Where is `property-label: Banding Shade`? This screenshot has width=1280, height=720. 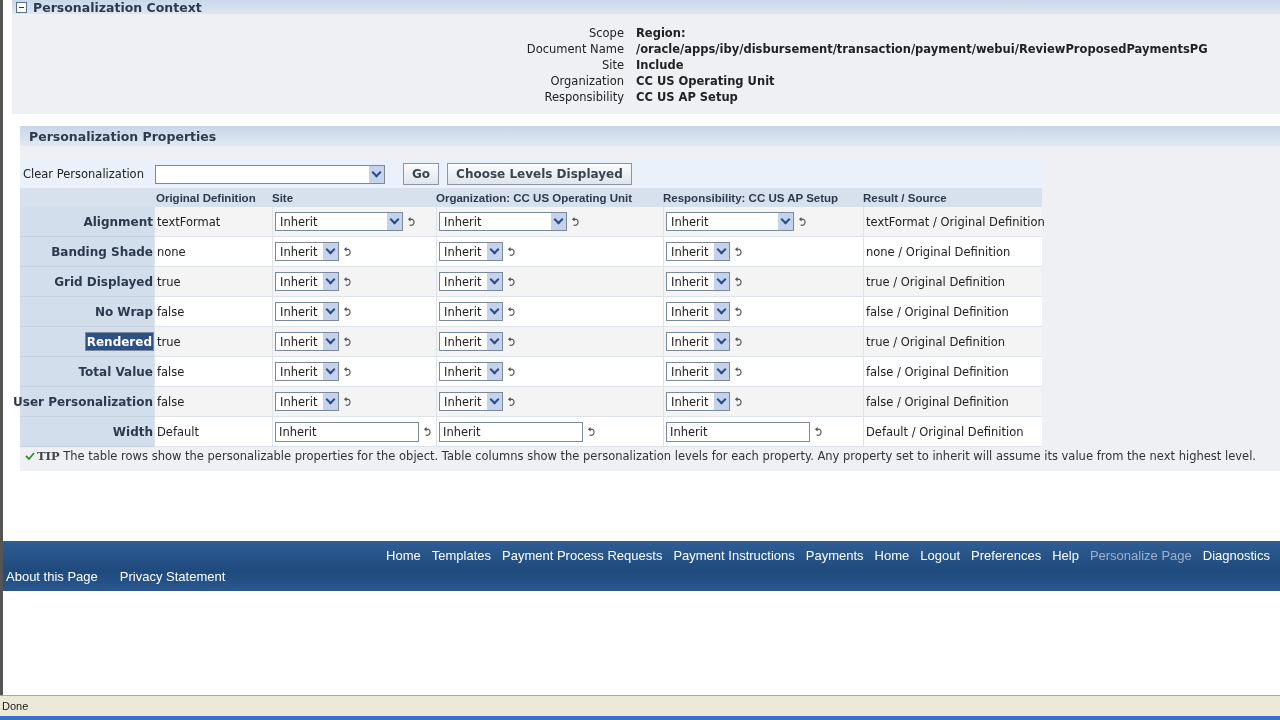 property-label: Banding Shade is located at coordinates (102, 251).